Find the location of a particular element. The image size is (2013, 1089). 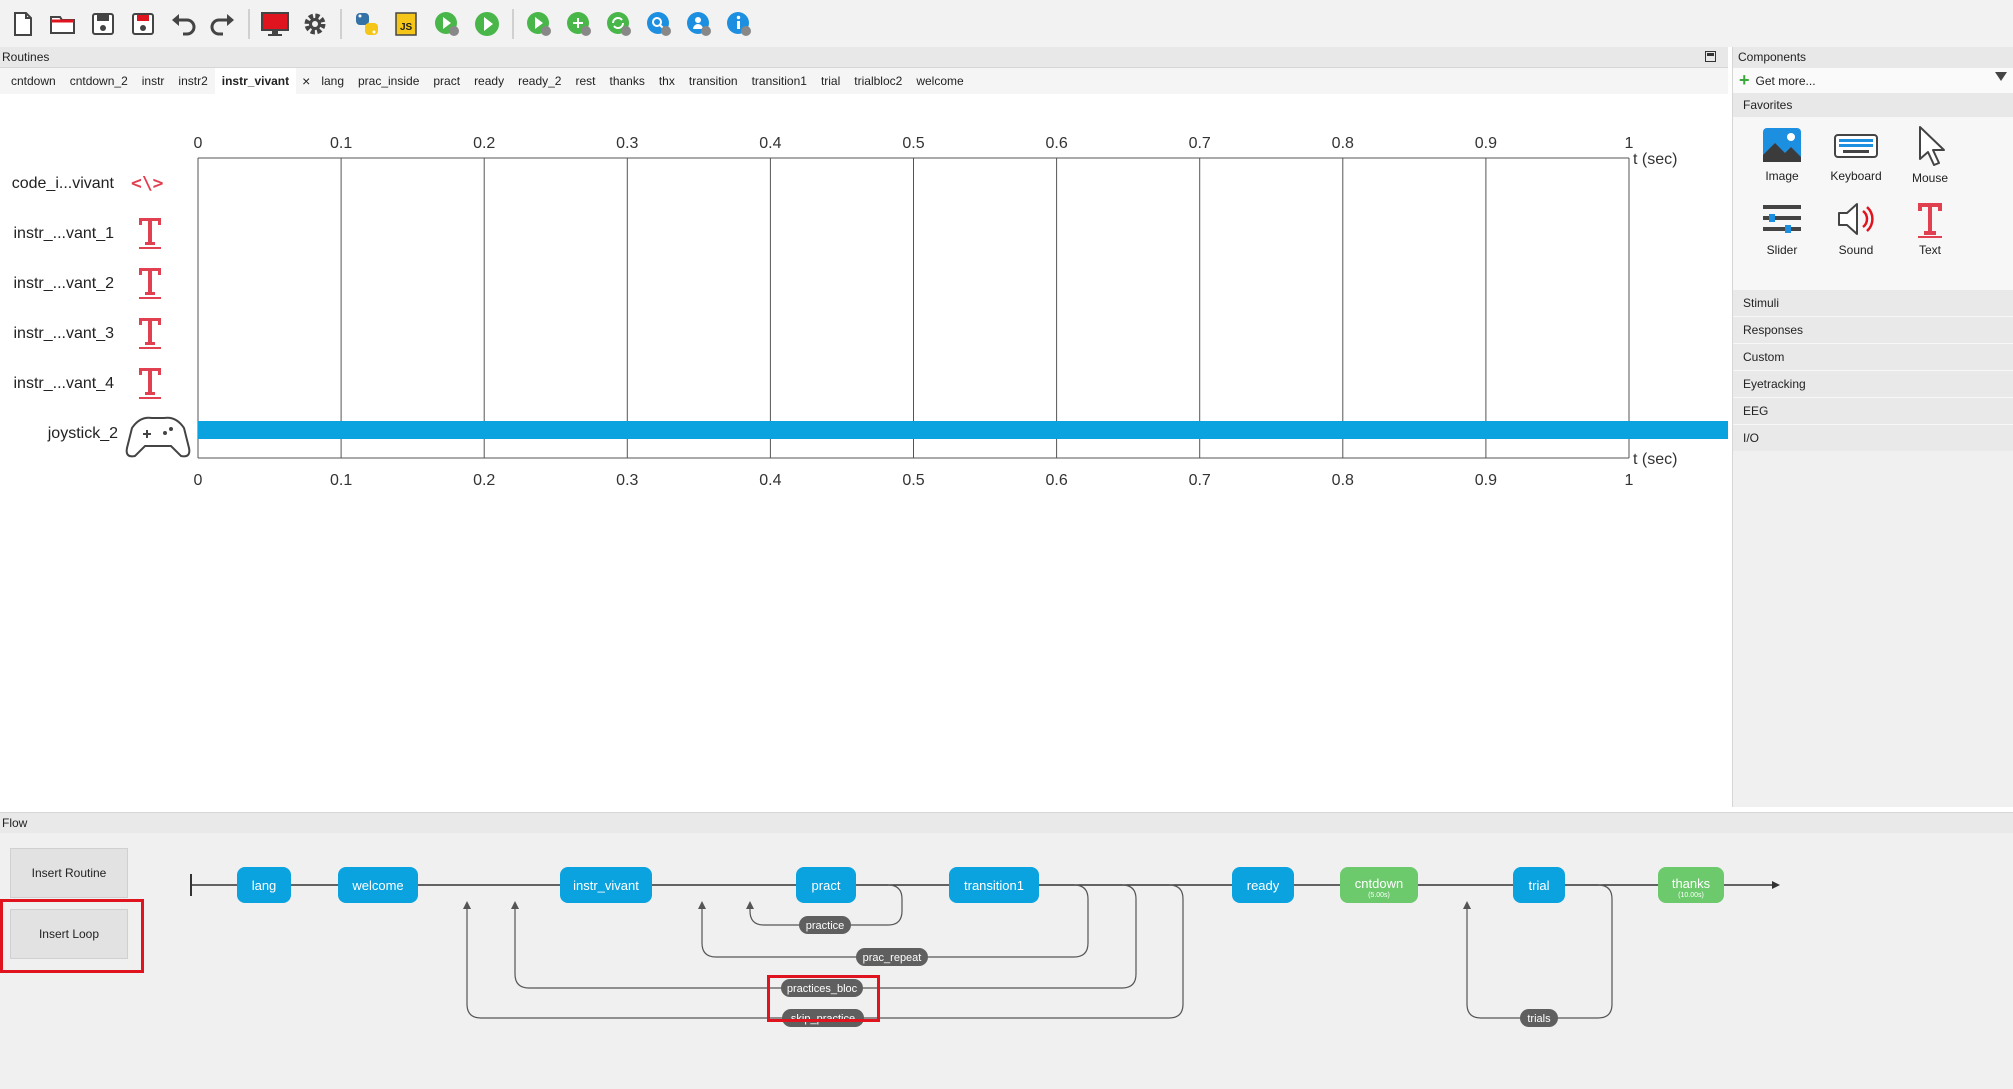

routine-label: cntdown is located at coordinates (1379, 883).